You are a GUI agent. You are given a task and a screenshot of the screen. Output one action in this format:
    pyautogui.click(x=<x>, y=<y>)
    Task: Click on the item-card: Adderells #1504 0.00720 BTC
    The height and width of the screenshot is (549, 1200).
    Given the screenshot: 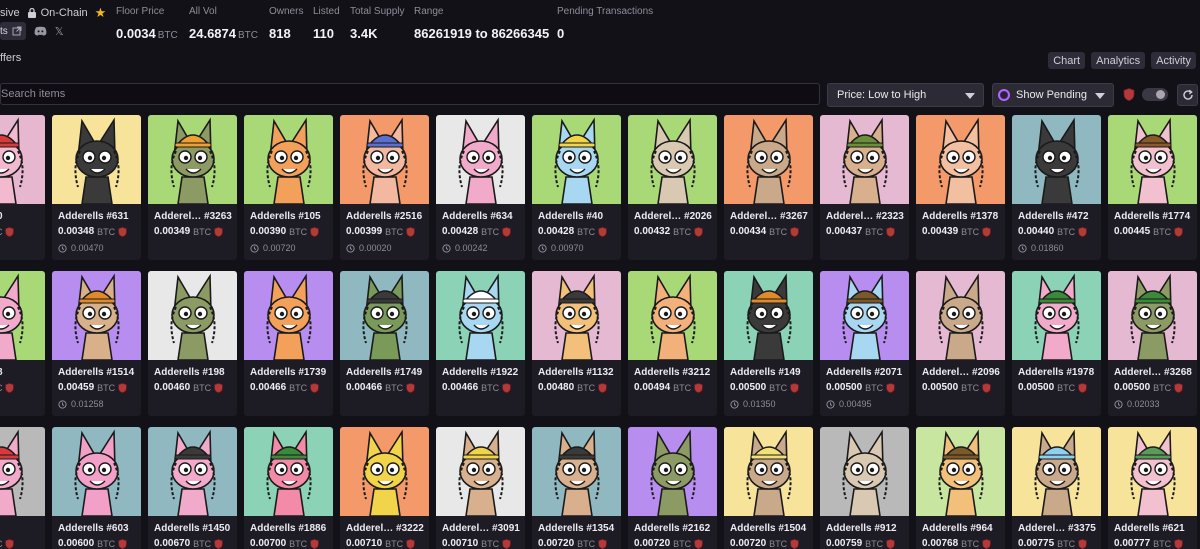 What is the action you would take?
    pyautogui.click(x=768, y=488)
    